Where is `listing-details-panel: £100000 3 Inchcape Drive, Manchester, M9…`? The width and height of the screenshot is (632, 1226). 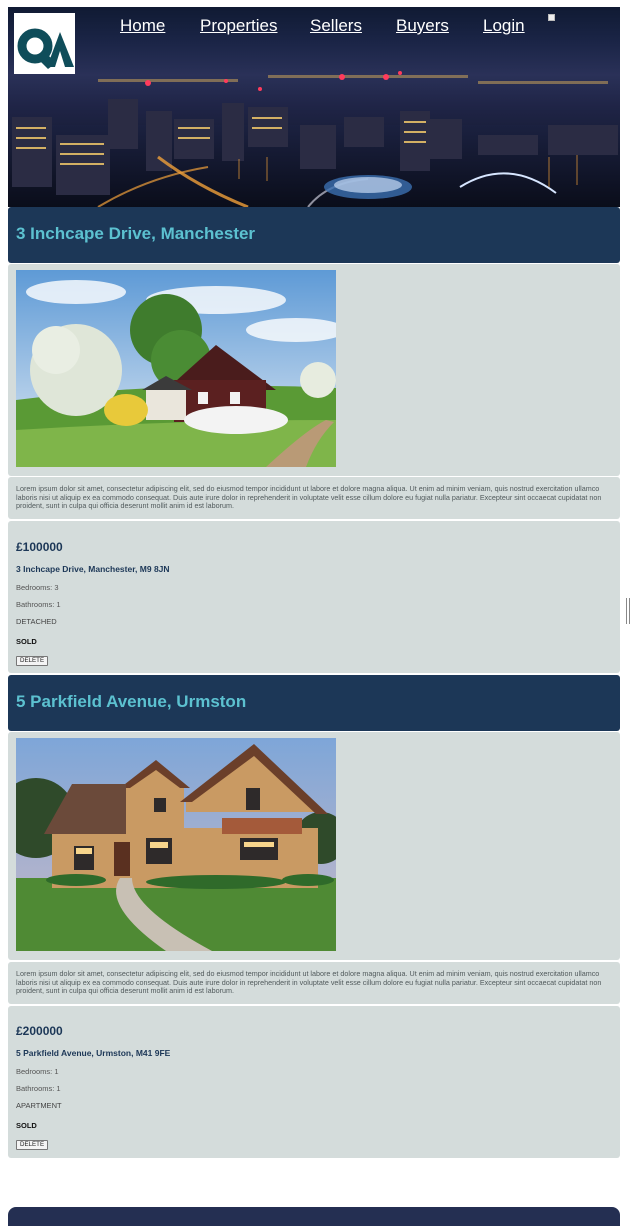 listing-details-panel: £100000 3 Inchcape Drive, Manchester, M9… is located at coordinates (314, 597).